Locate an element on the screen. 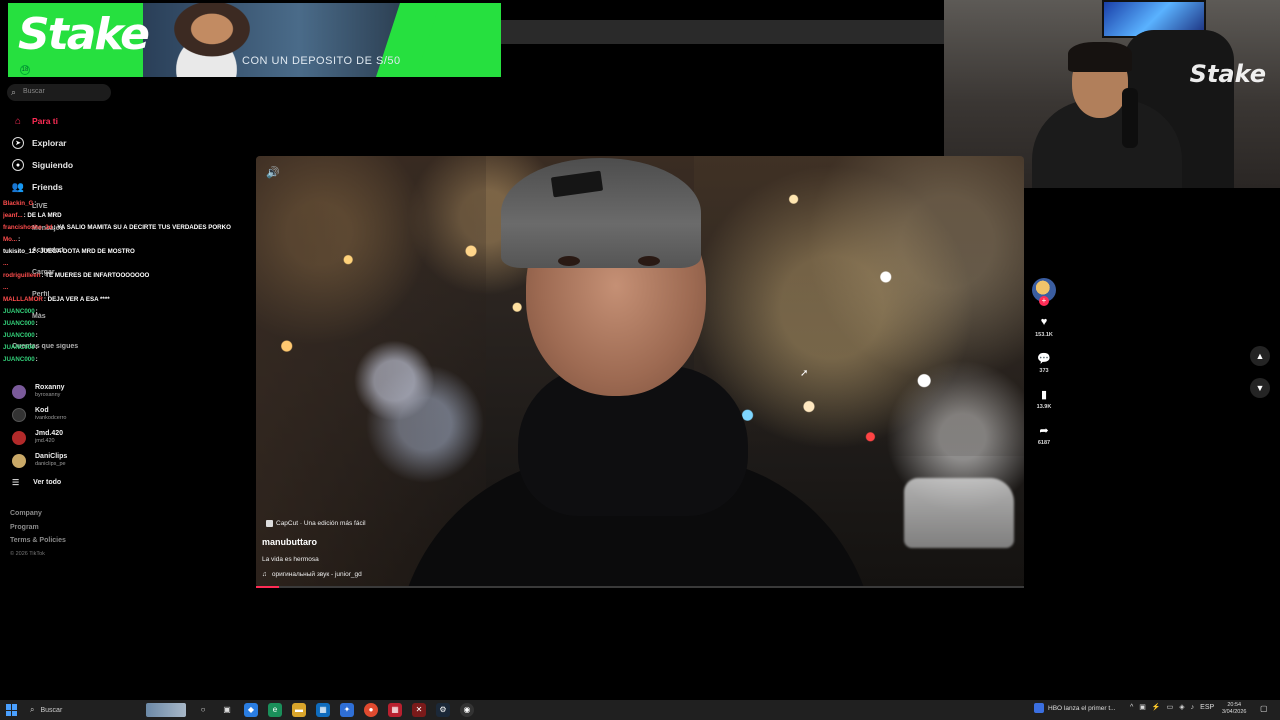 This screenshot has height=720, width=1280. footer-link-terms: Terms & Policies is located at coordinates (38, 544).